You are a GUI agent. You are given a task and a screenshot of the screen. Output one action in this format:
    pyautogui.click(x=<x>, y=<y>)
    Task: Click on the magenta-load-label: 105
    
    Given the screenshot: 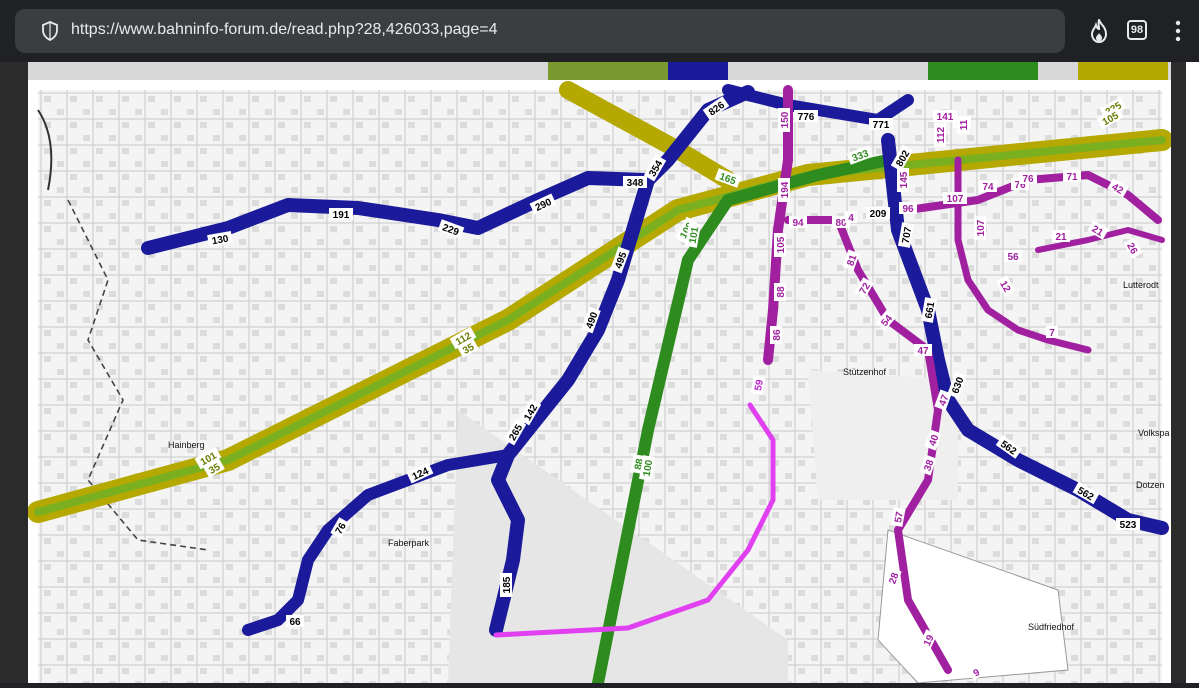 What is the action you would take?
    pyautogui.click(x=780, y=245)
    